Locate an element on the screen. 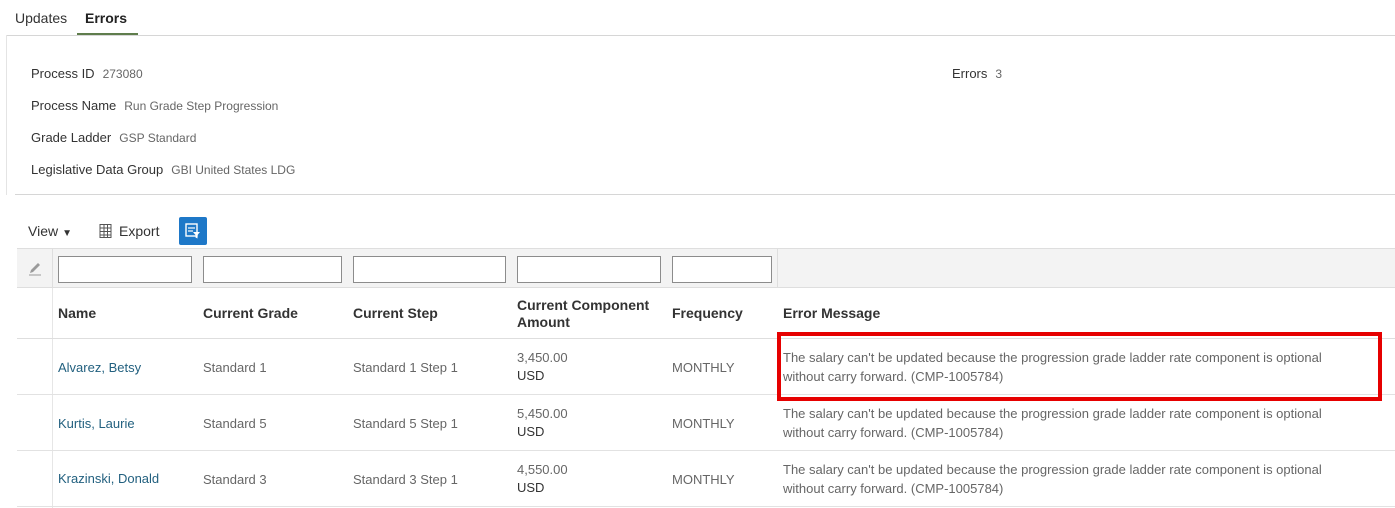 The width and height of the screenshot is (1395, 508). employee-name-link: Kurtis, Laurie is located at coordinates (96, 423).